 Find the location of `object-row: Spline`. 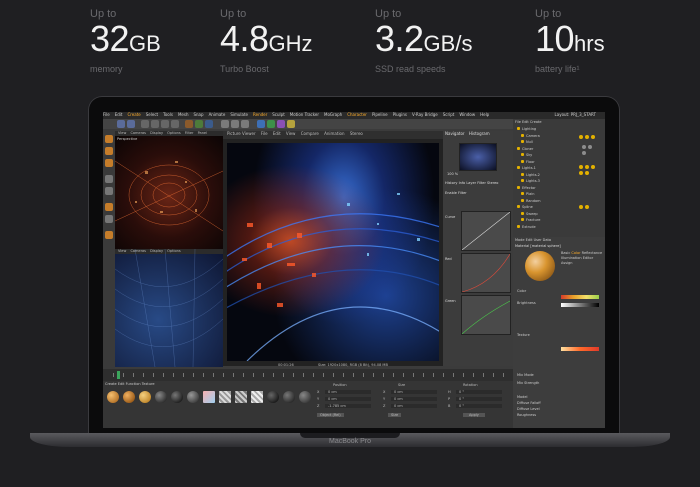

object-row: Spline is located at coordinates (525, 207).